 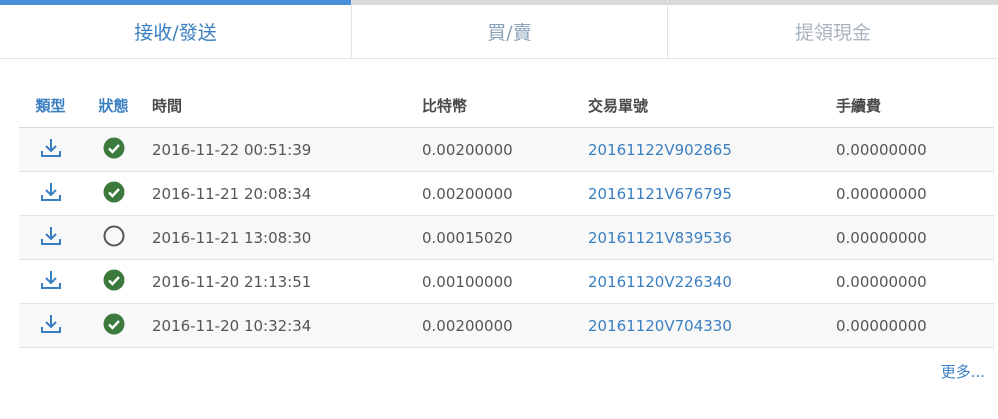 What do you see at coordinates (712, 281) in the screenshot?
I see `tx-id-link: 20161120V226340` at bounding box center [712, 281].